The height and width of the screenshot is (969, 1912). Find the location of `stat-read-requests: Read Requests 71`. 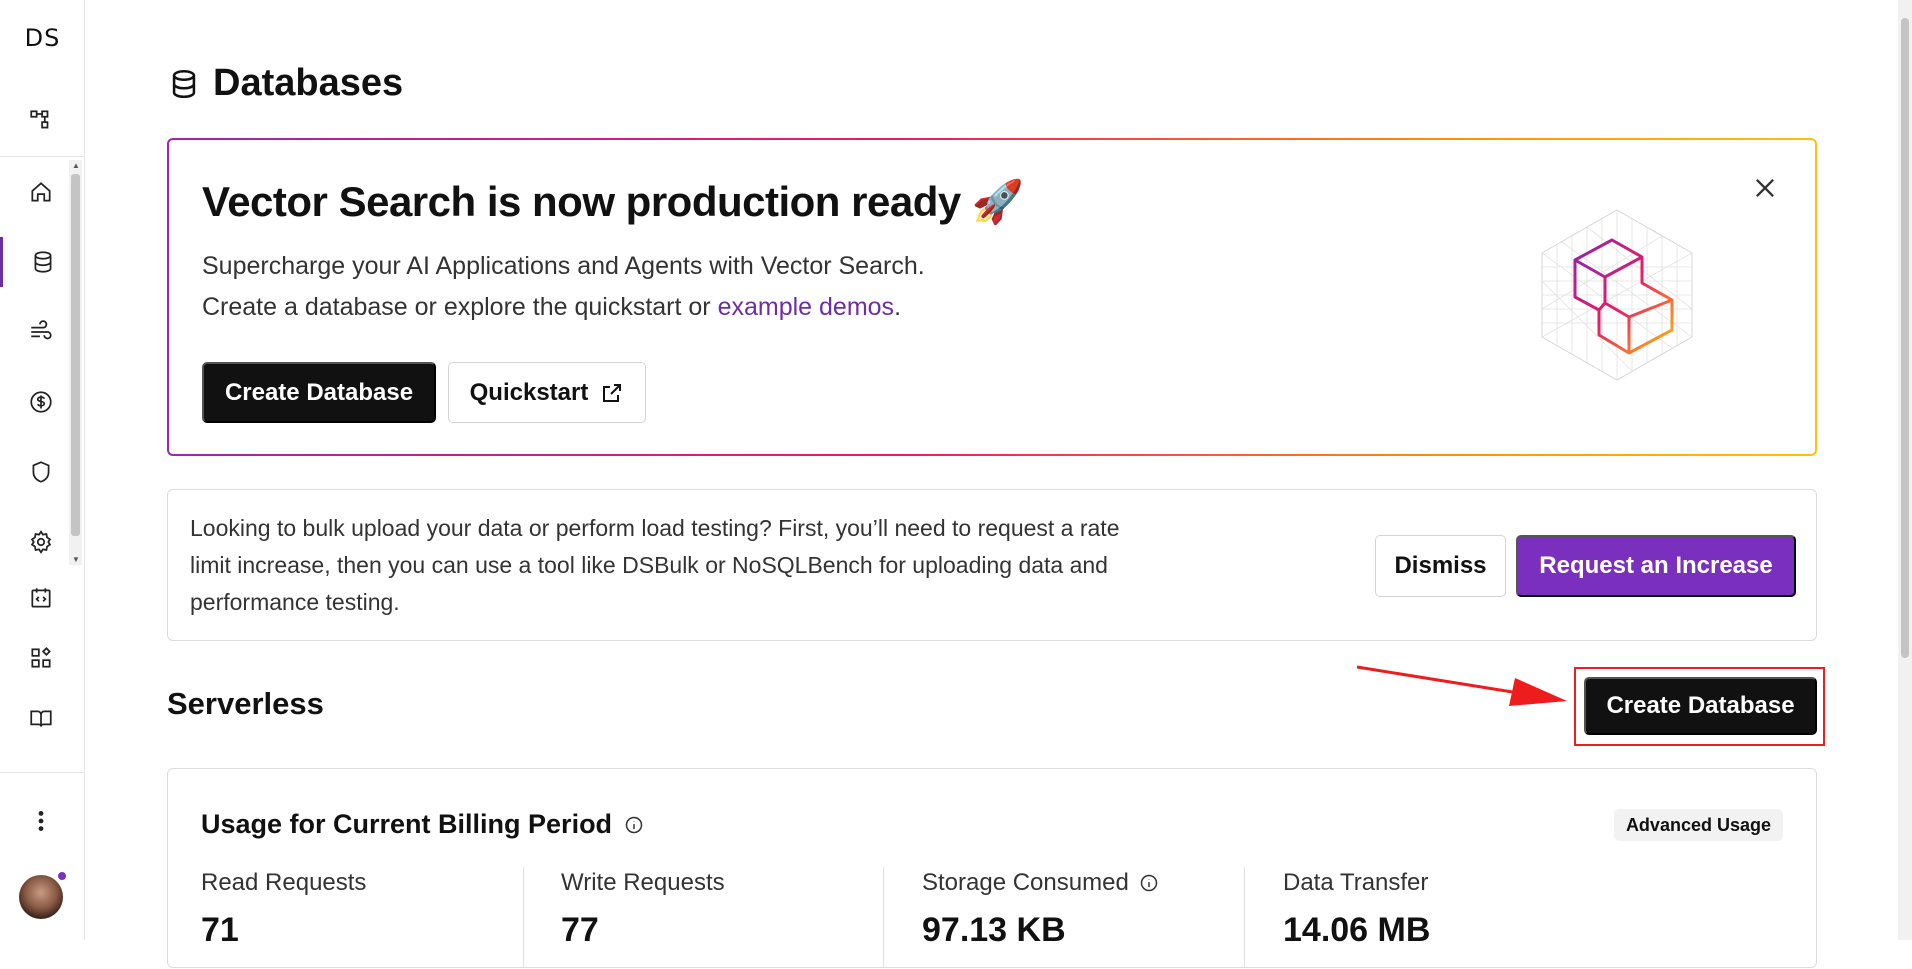

stat-read-requests: Read Requests 71 is located at coordinates (283, 919).